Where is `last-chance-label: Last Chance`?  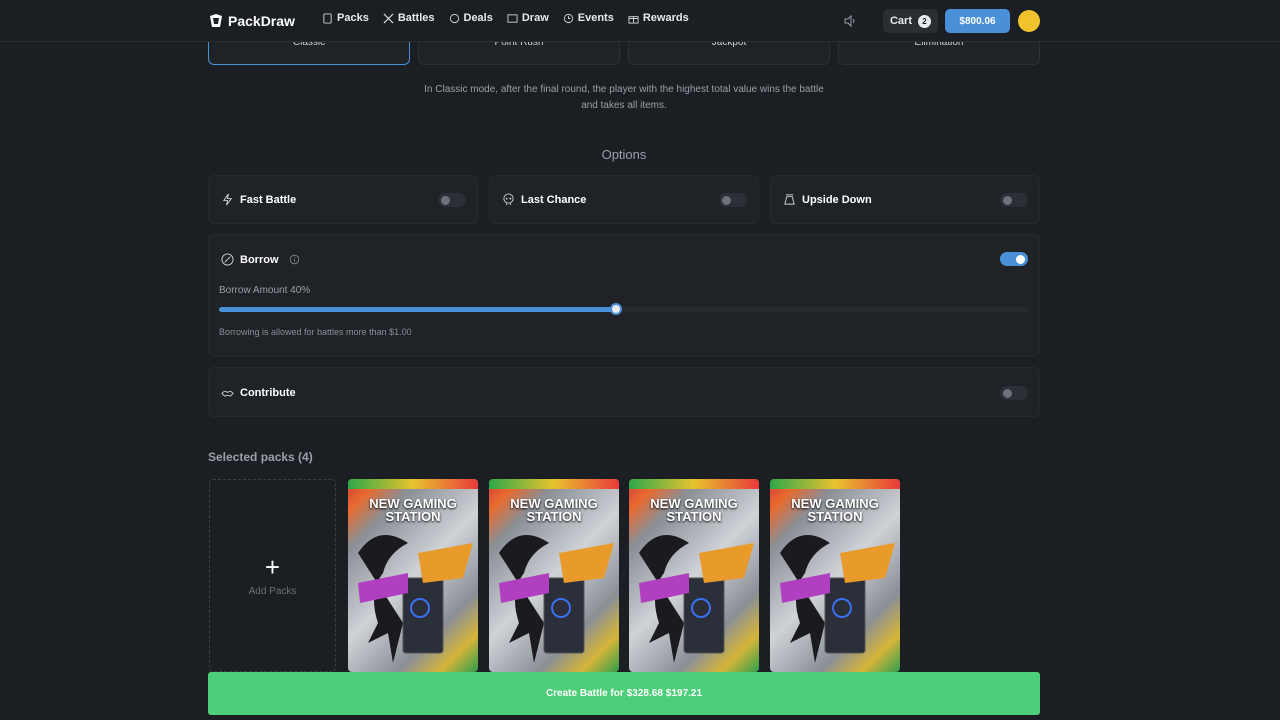
last-chance-label: Last Chance is located at coordinates (554, 199).